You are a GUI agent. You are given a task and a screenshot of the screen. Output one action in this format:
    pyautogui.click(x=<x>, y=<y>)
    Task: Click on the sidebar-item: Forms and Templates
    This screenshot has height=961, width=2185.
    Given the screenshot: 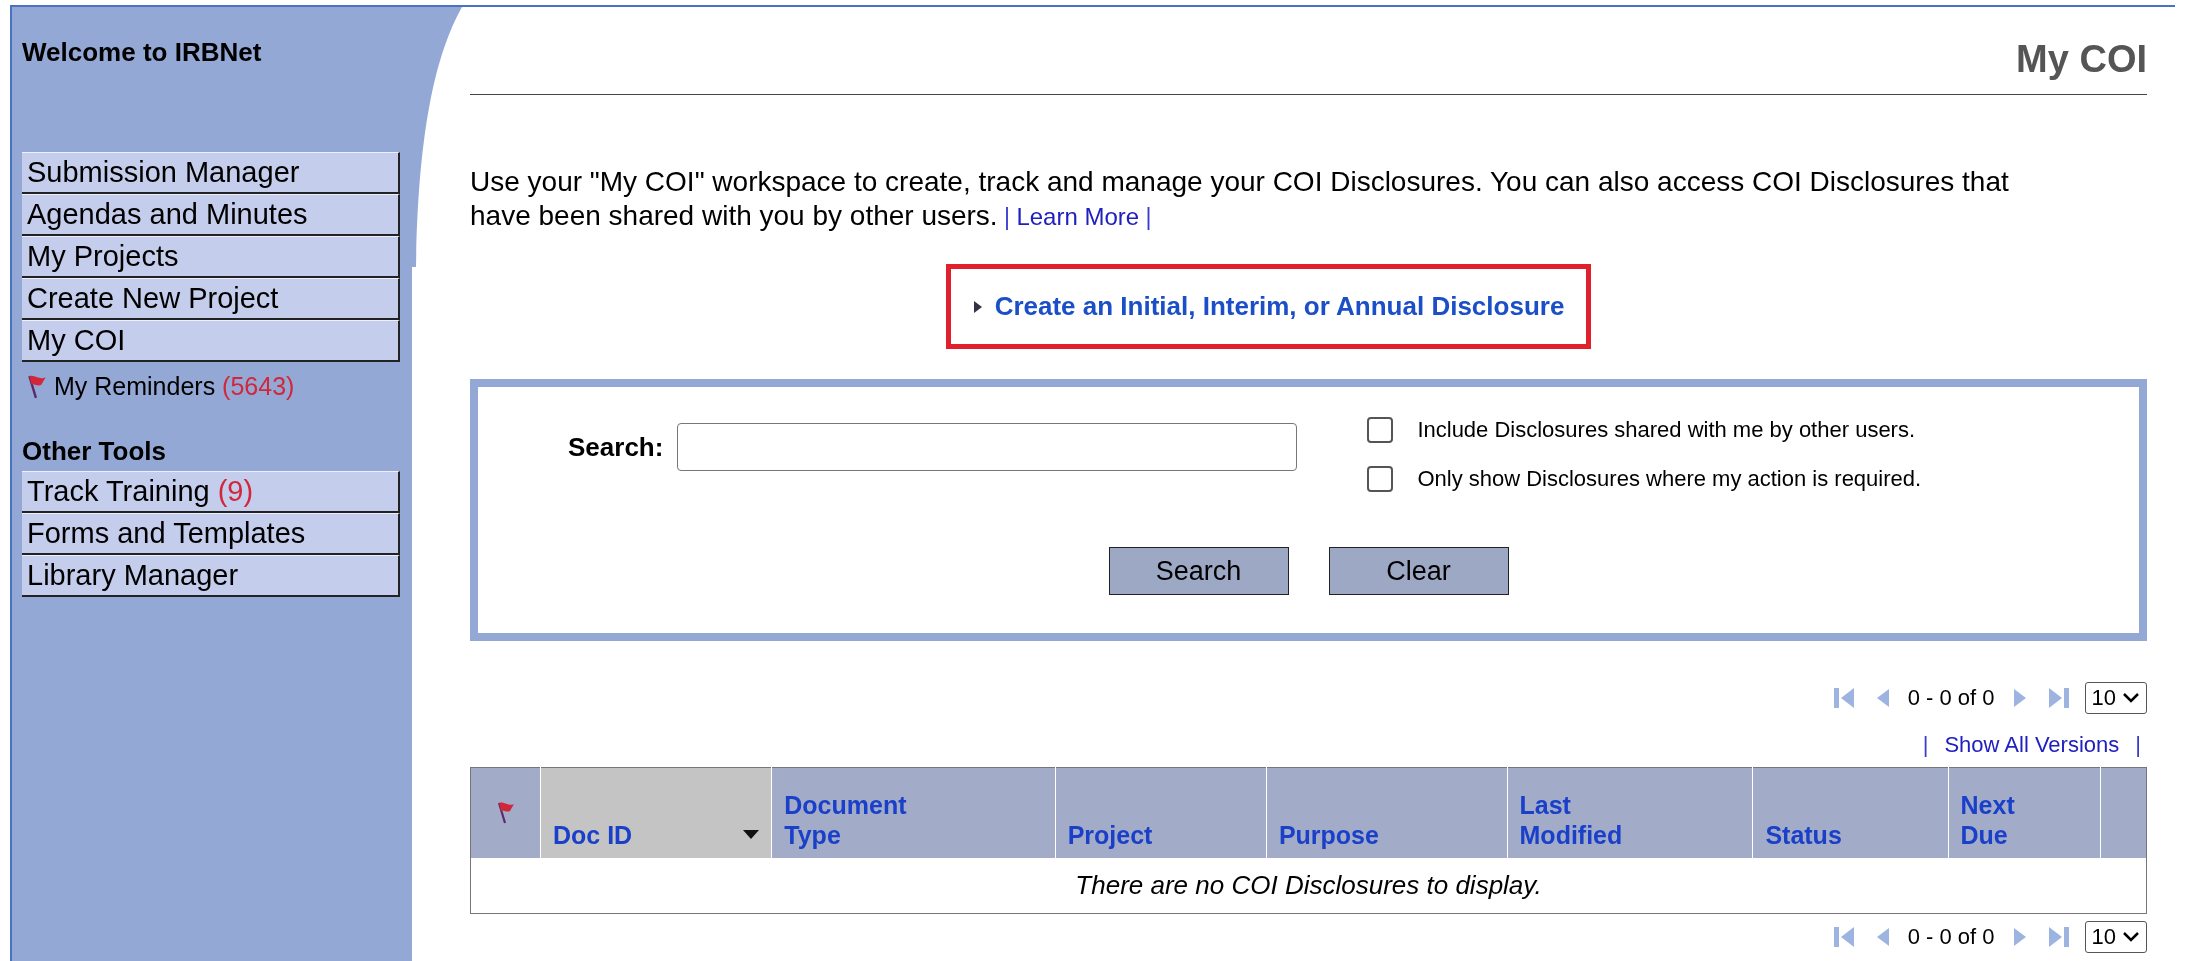 What is the action you would take?
    pyautogui.click(x=211, y=533)
    